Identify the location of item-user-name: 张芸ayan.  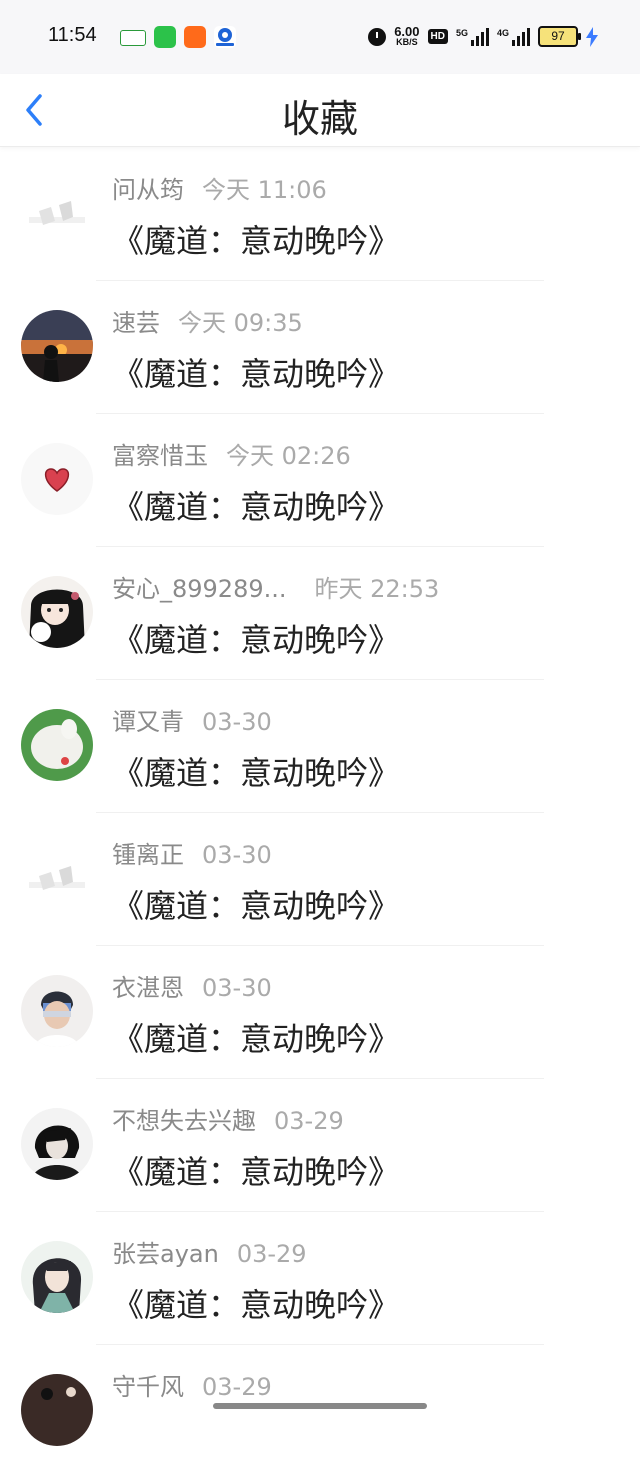
(165, 1254).